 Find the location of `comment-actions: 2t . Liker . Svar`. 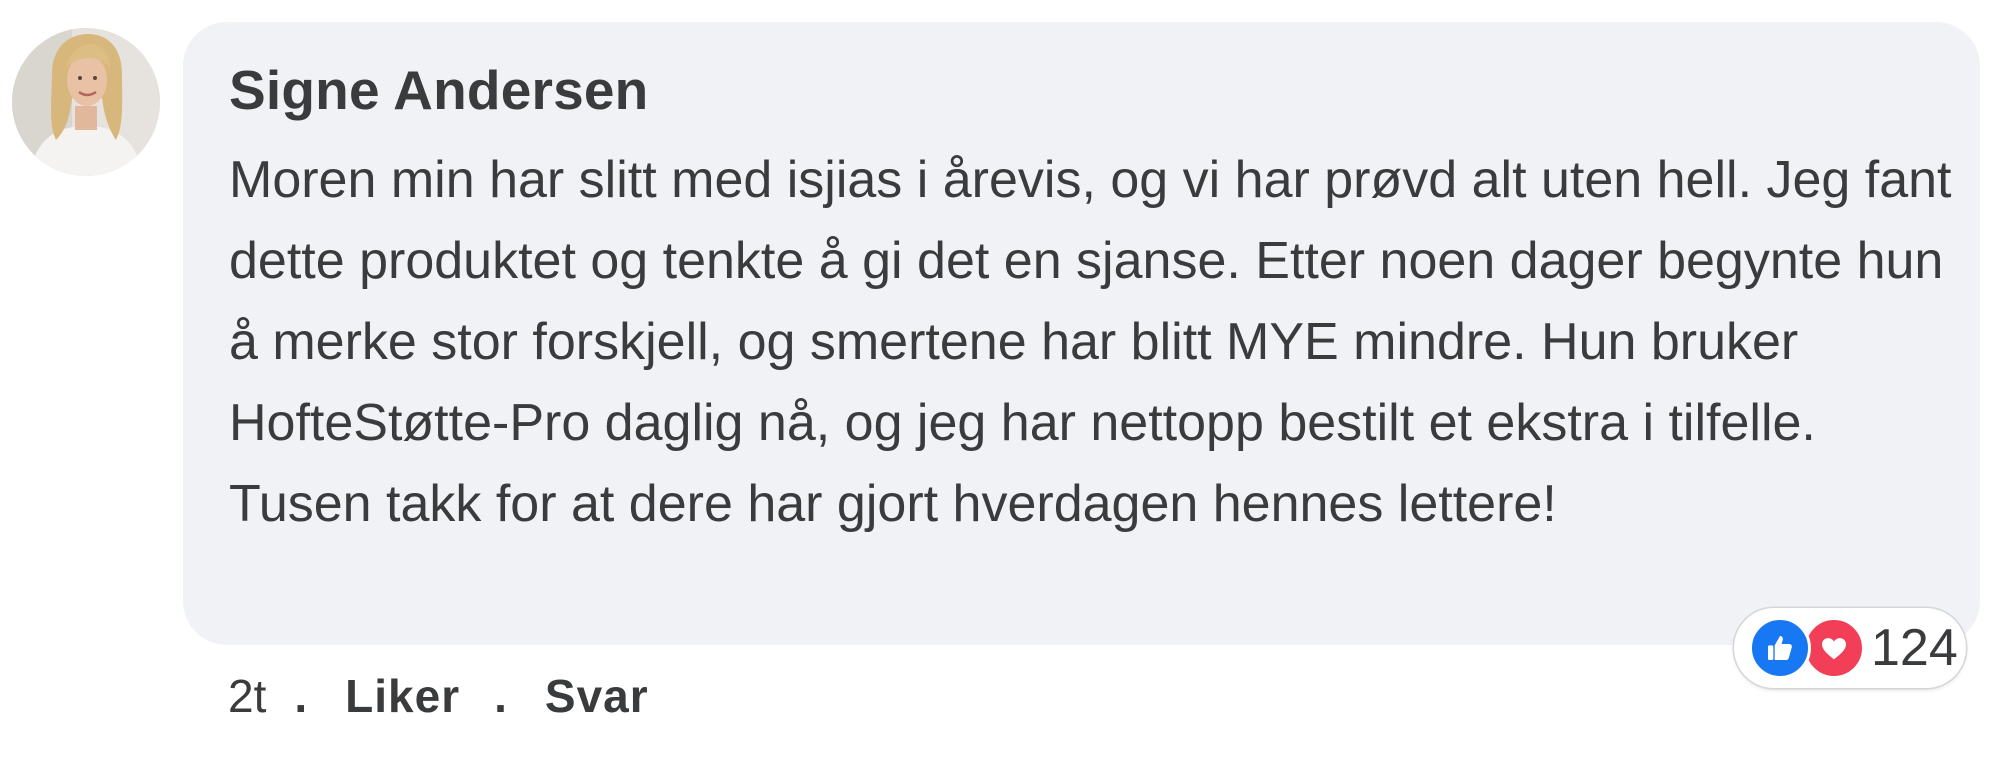

comment-actions: 2t . Liker . Svar is located at coordinates (455, 696).